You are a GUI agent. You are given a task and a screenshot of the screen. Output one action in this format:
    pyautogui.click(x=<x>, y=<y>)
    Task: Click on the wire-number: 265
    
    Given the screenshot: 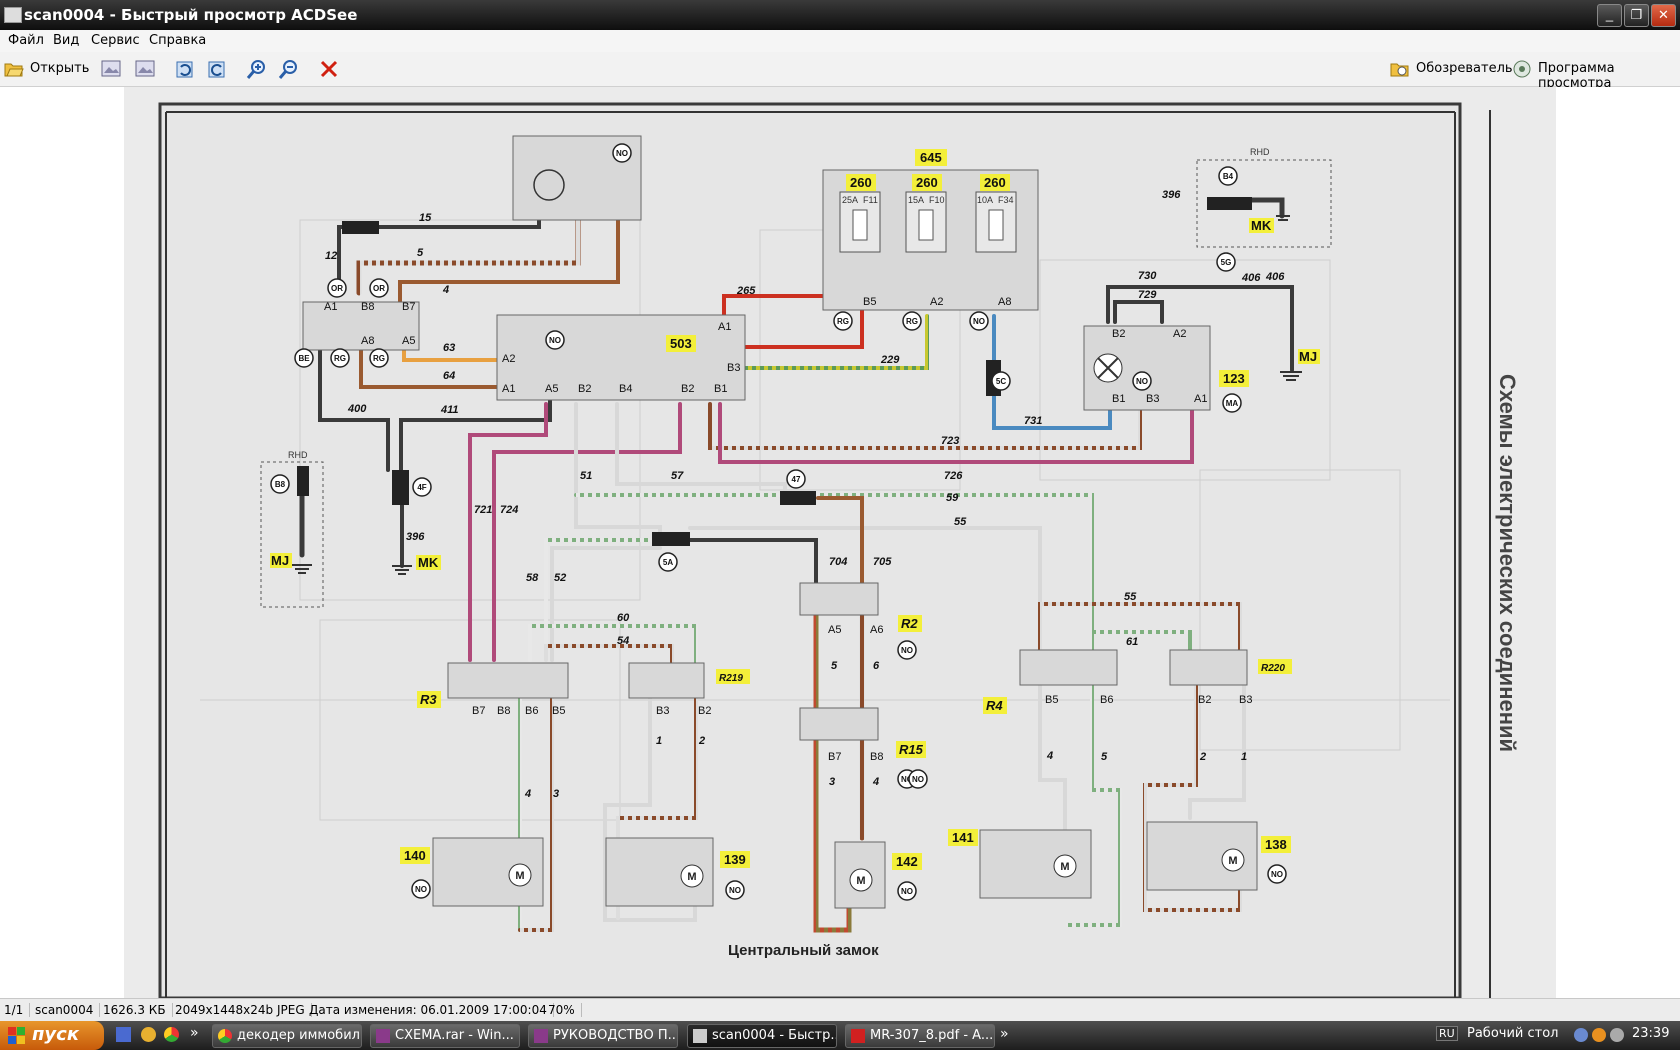 What is the action you would take?
    pyautogui.click(x=746, y=291)
    